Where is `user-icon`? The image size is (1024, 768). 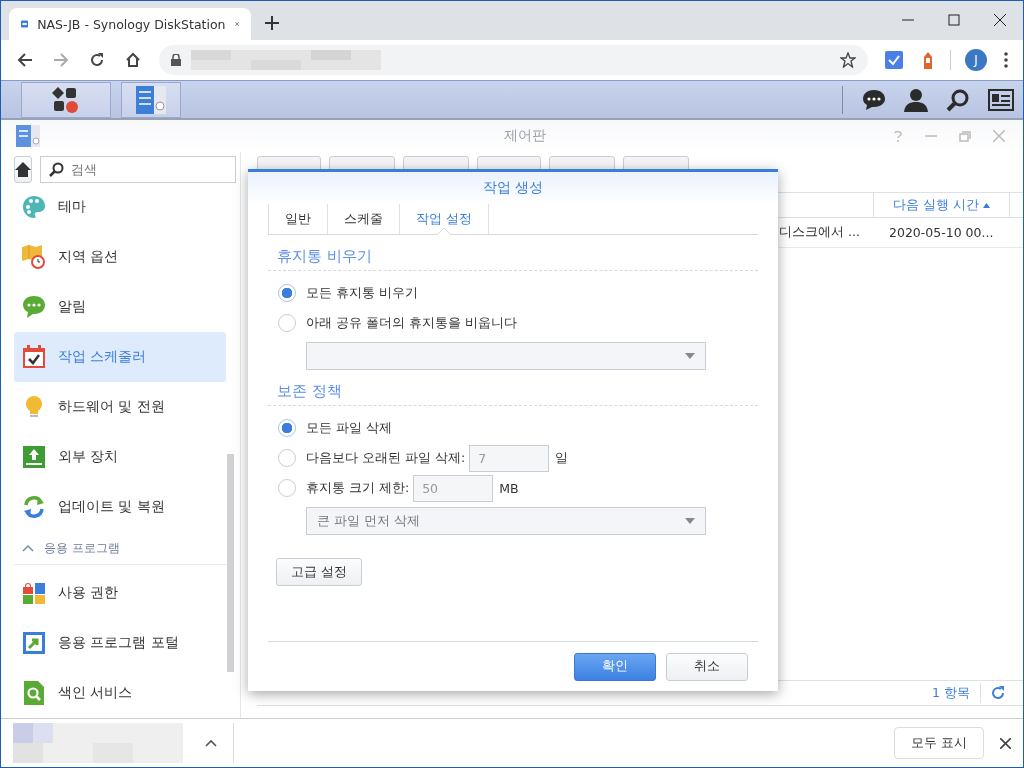
user-icon is located at coordinates (916, 99).